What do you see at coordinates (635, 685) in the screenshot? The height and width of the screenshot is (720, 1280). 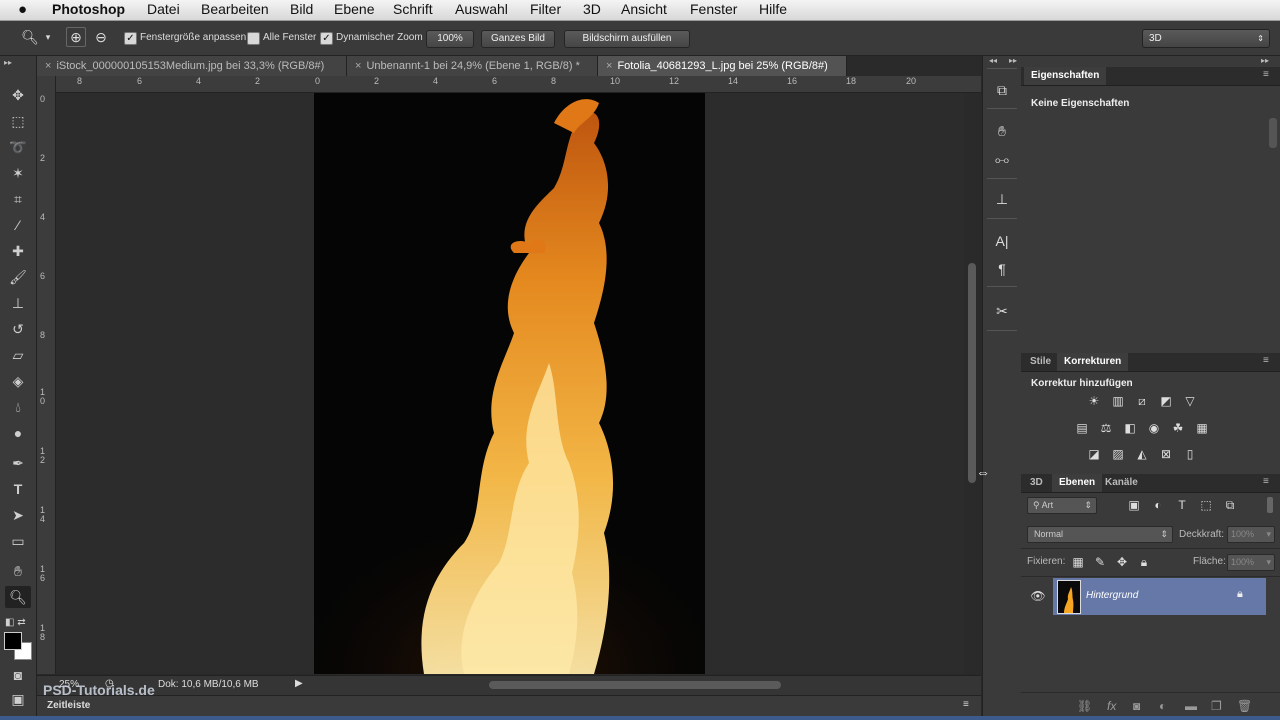 I see `horizontal-scroll-thumb` at bounding box center [635, 685].